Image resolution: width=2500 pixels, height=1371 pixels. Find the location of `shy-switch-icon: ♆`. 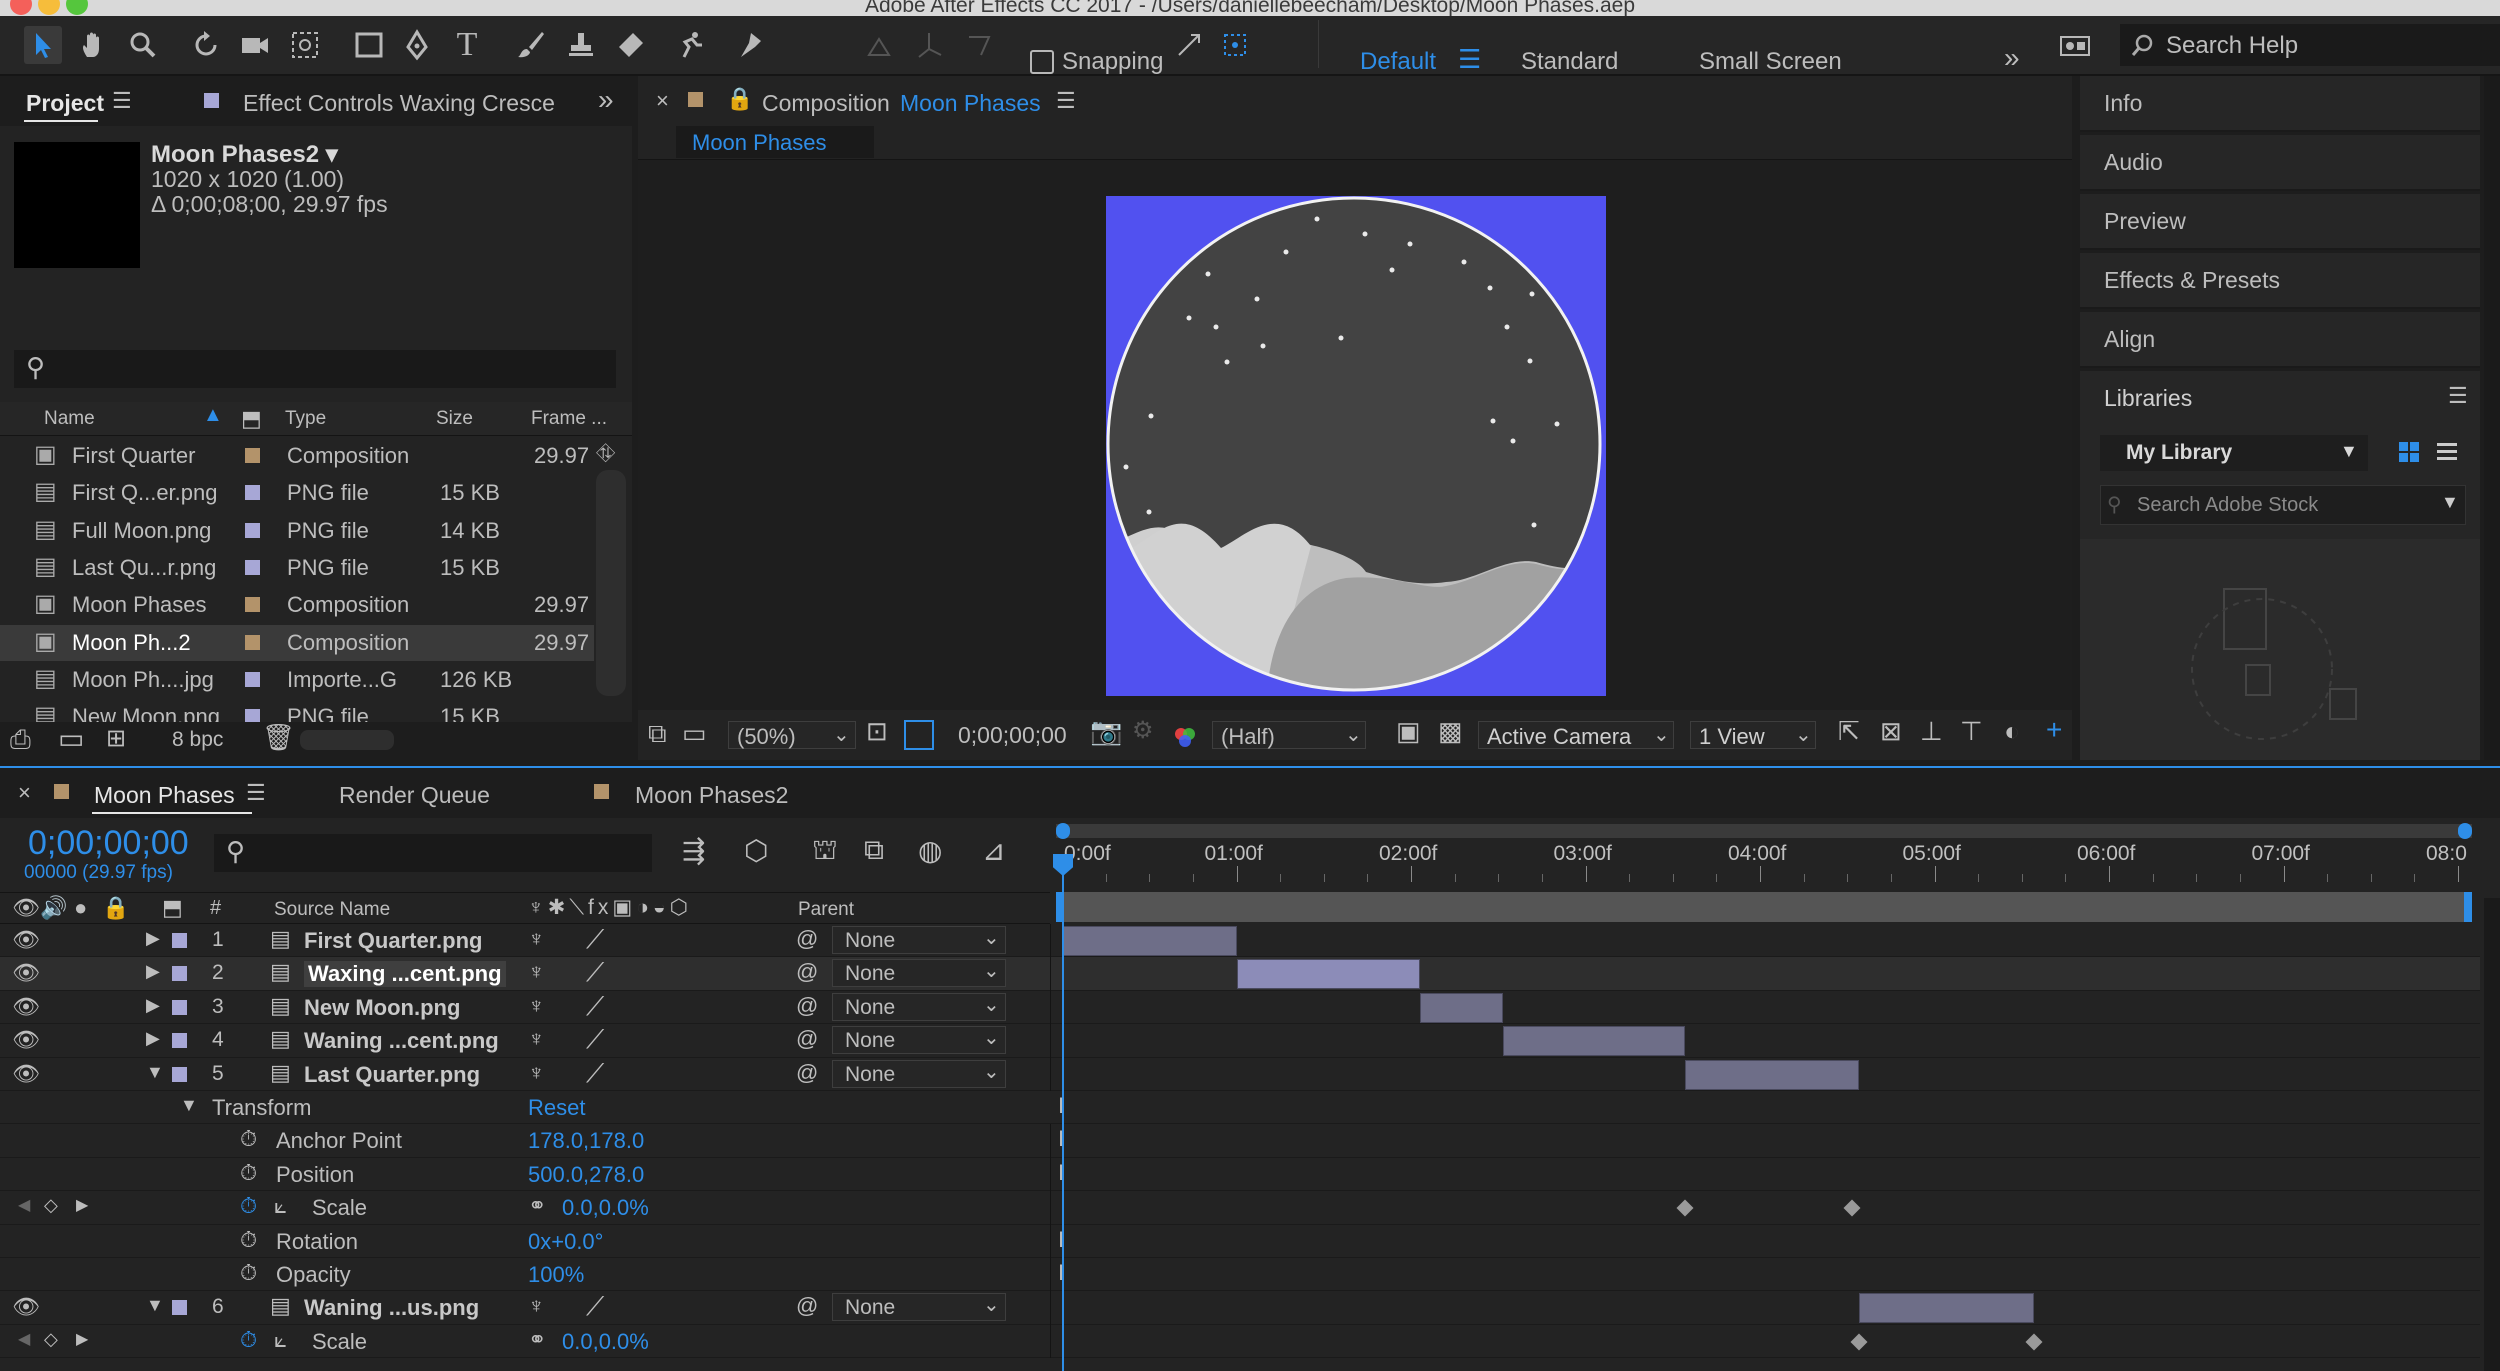

shy-switch-icon: ♆ is located at coordinates (536, 1073).